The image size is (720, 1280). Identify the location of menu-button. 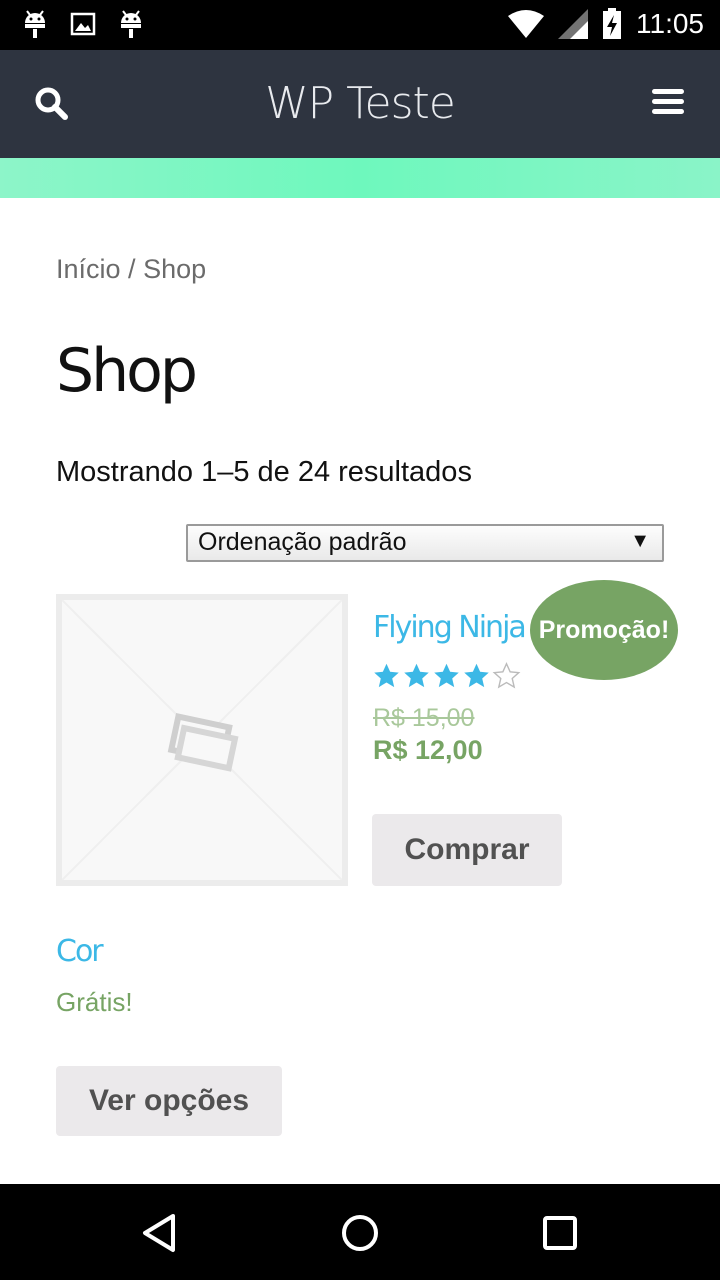
(668, 102).